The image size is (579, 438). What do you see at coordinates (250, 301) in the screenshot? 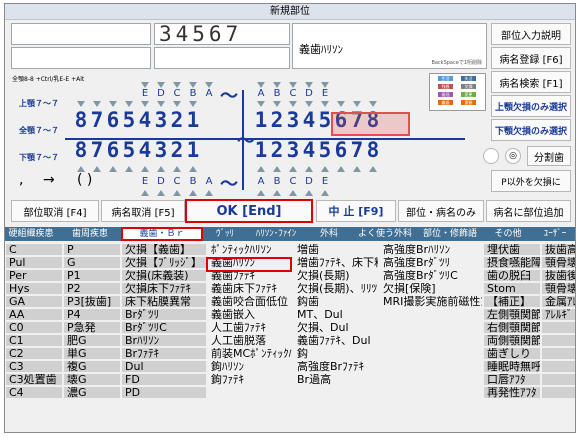
I see `list-item: 義歯咬合面低位` at bounding box center [250, 301].